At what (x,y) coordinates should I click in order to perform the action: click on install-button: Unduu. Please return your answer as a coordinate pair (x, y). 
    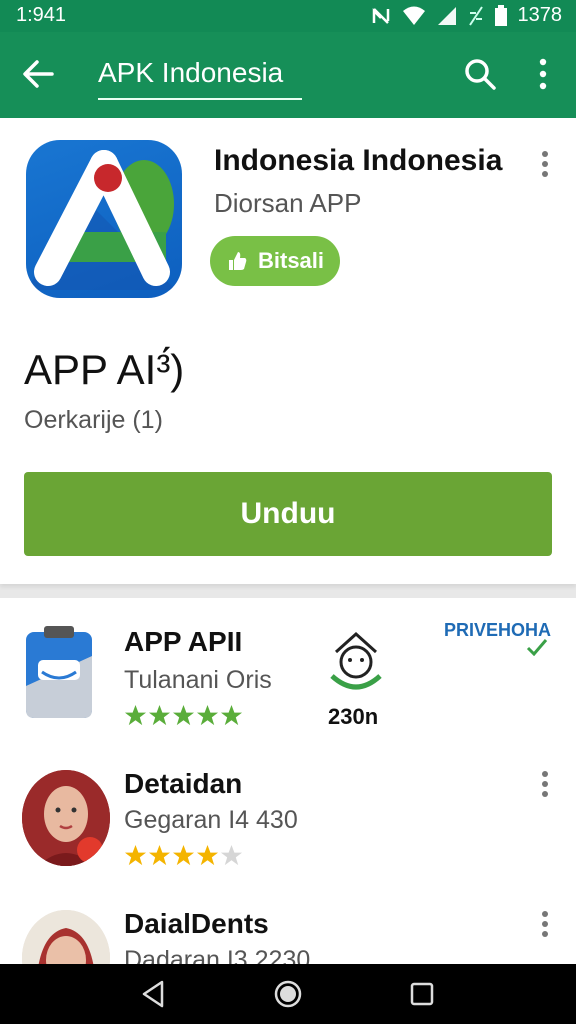
    Looking at the image, I should click on (288, 514).